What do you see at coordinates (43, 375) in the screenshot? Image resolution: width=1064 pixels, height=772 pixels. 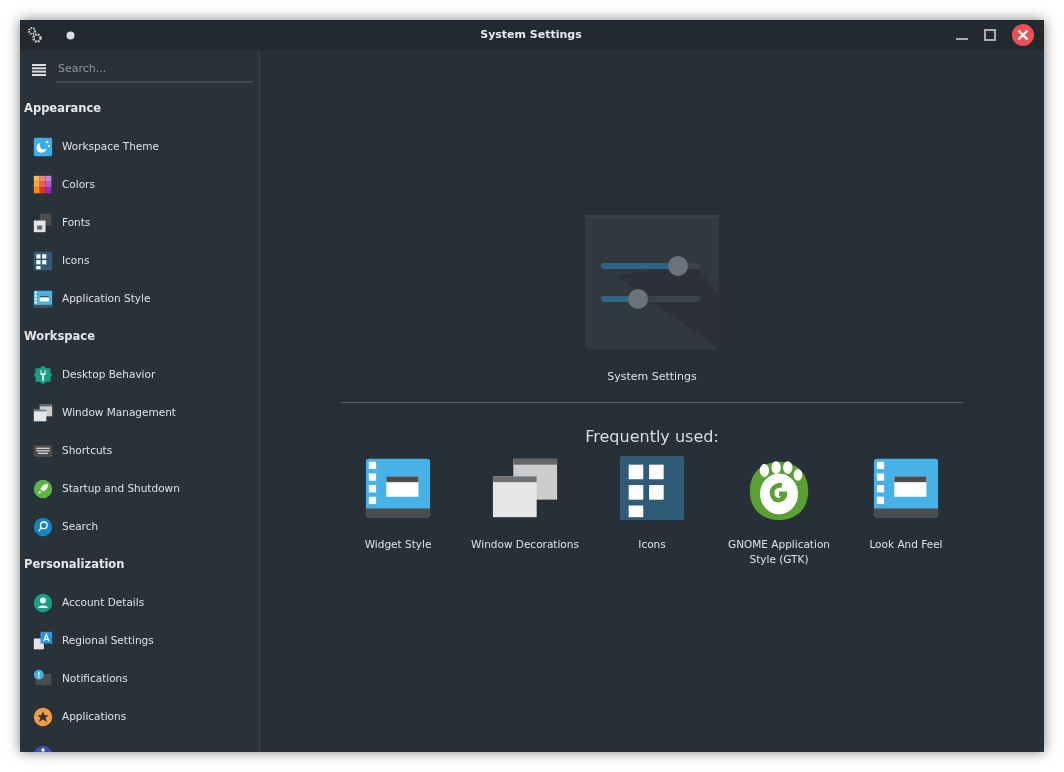 I see `wrench-icon` at bounding box center [43, 375].